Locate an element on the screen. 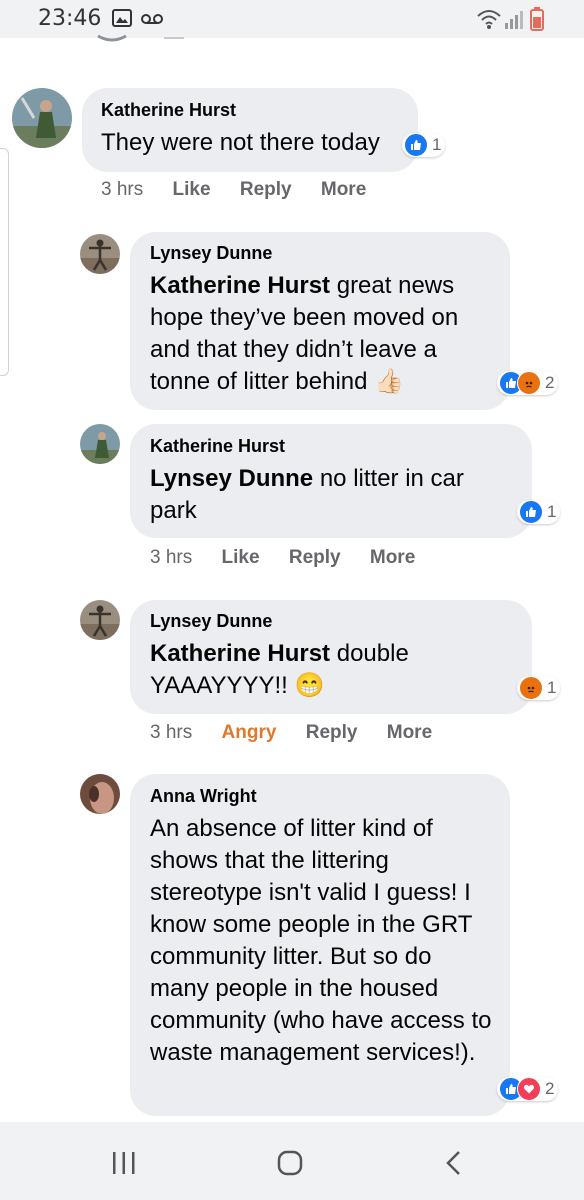 This screenshot has height=1200, width=584. love-reaction-icon is located at coordinates (529, 1089).